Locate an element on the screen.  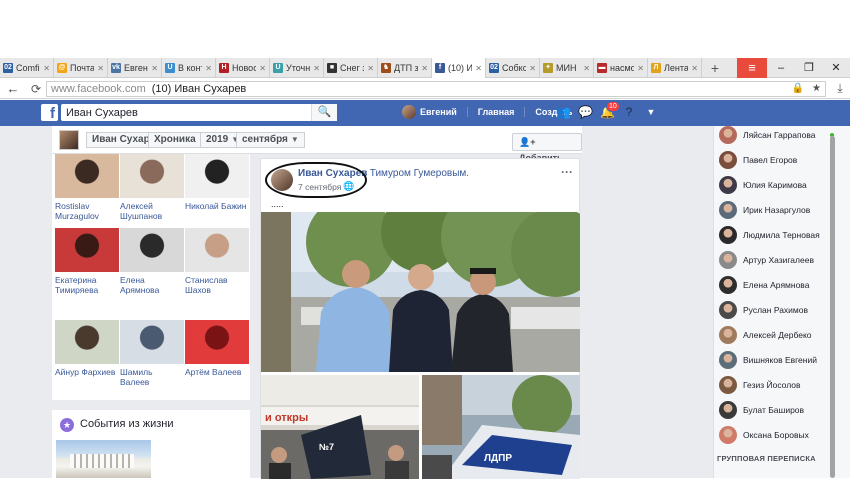
browser-tab: ✦ МИН ✕ is located at coordinates (567, 68).